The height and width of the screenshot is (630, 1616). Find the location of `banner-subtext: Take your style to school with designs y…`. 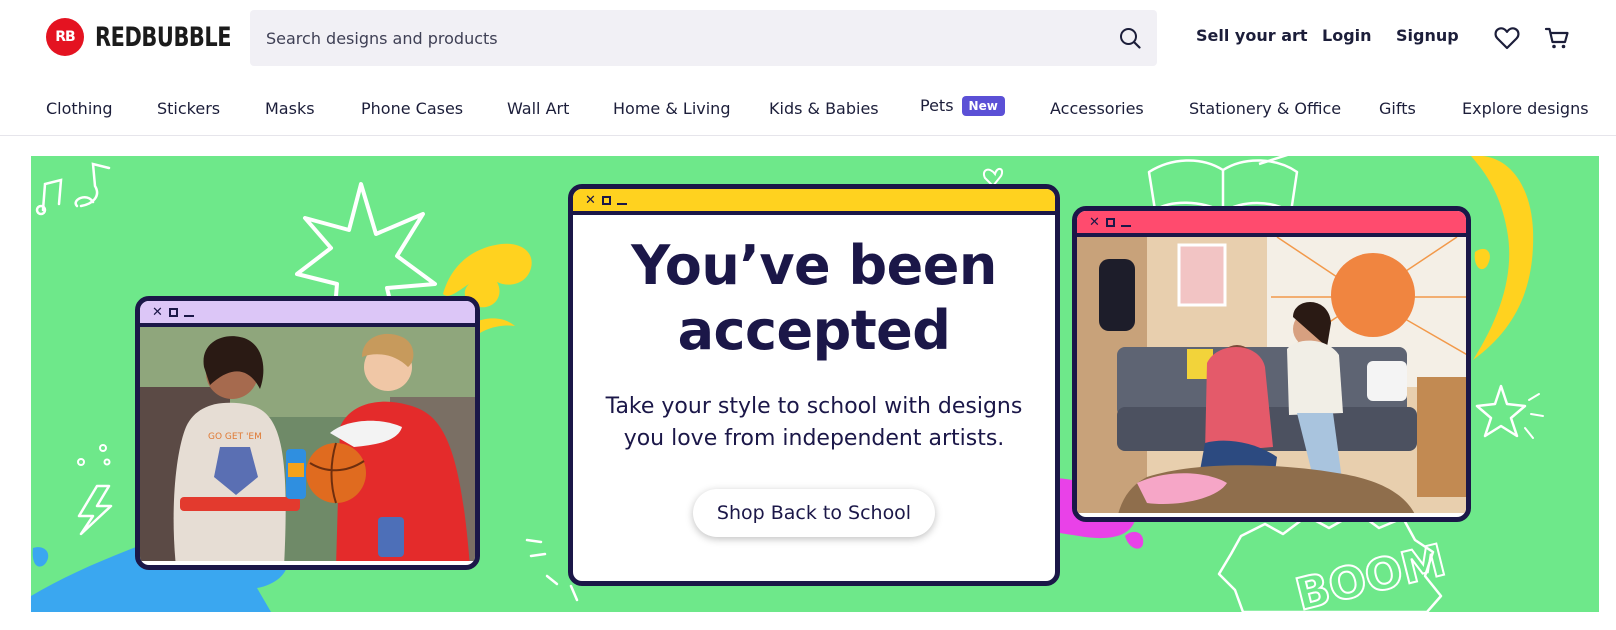

banner-subtext: Take your style to school with designs y… is located at coordinates (814, 423).